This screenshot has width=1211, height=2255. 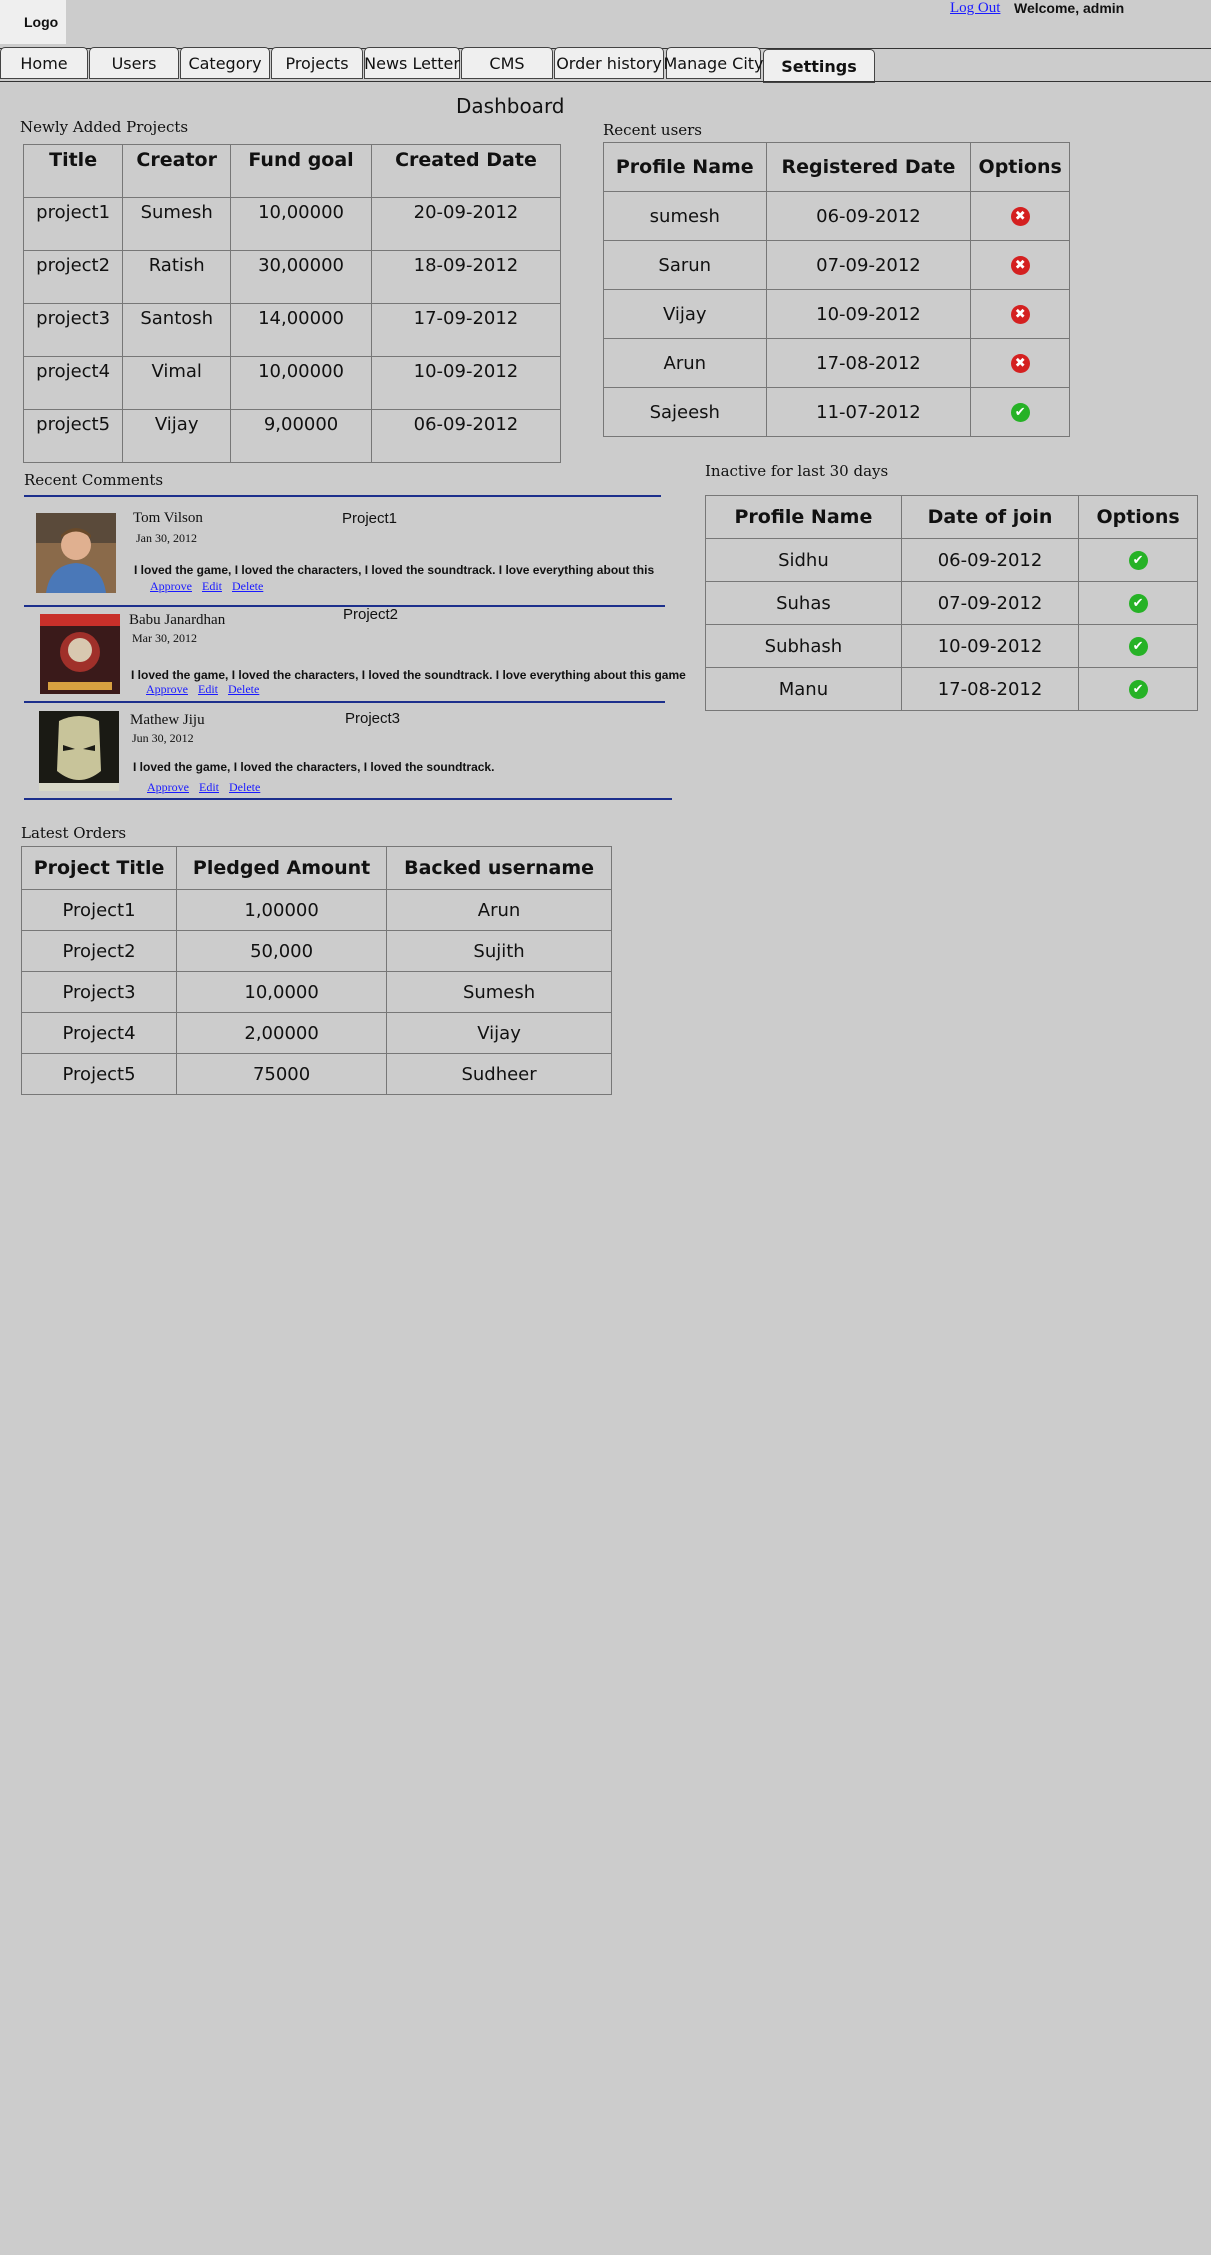 What do you see at coordinates (685, 167) in the screenshot?
I see `column-header: Profile Name` at bounding box center [685, 167].